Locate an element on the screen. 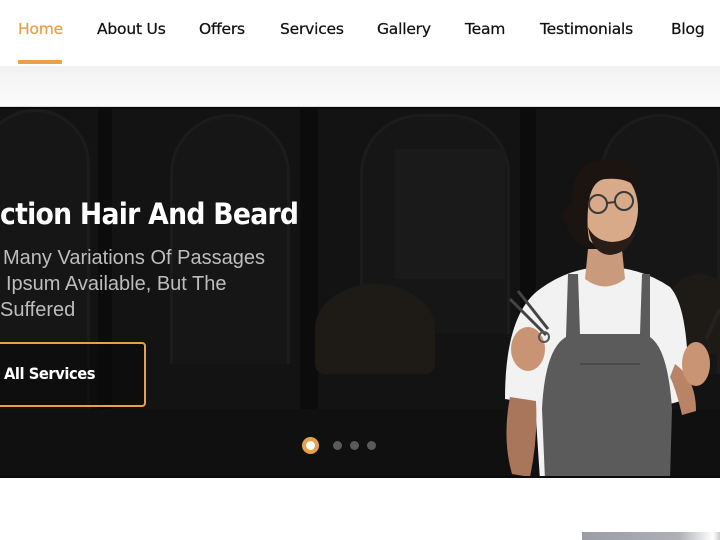  header-divider-band is located at coordinates (360, 86).